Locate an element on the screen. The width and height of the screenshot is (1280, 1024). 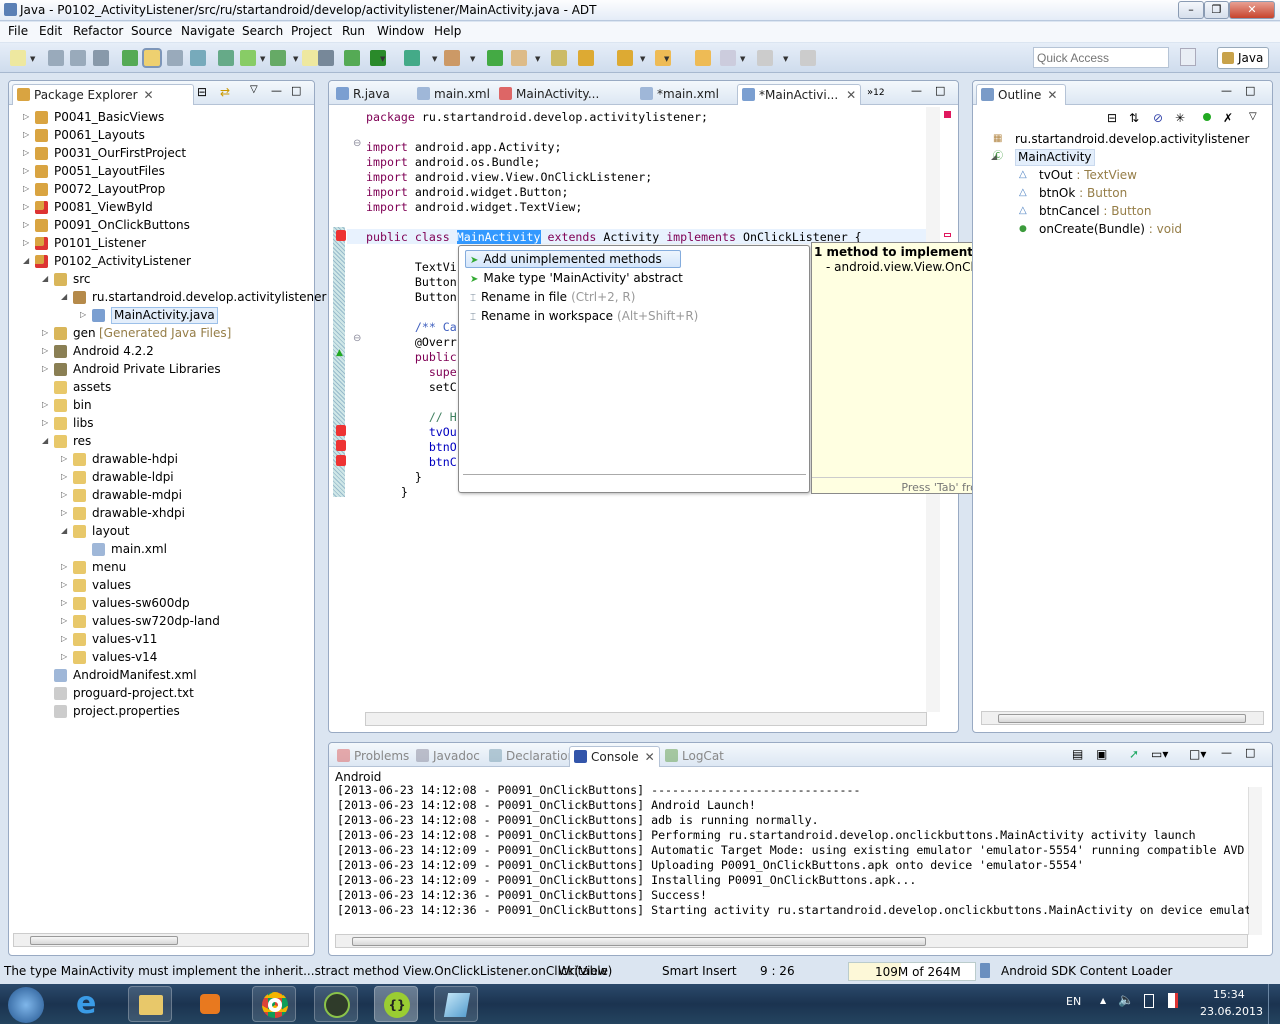
open-perspective-button is located at coordinates (1188, 57).